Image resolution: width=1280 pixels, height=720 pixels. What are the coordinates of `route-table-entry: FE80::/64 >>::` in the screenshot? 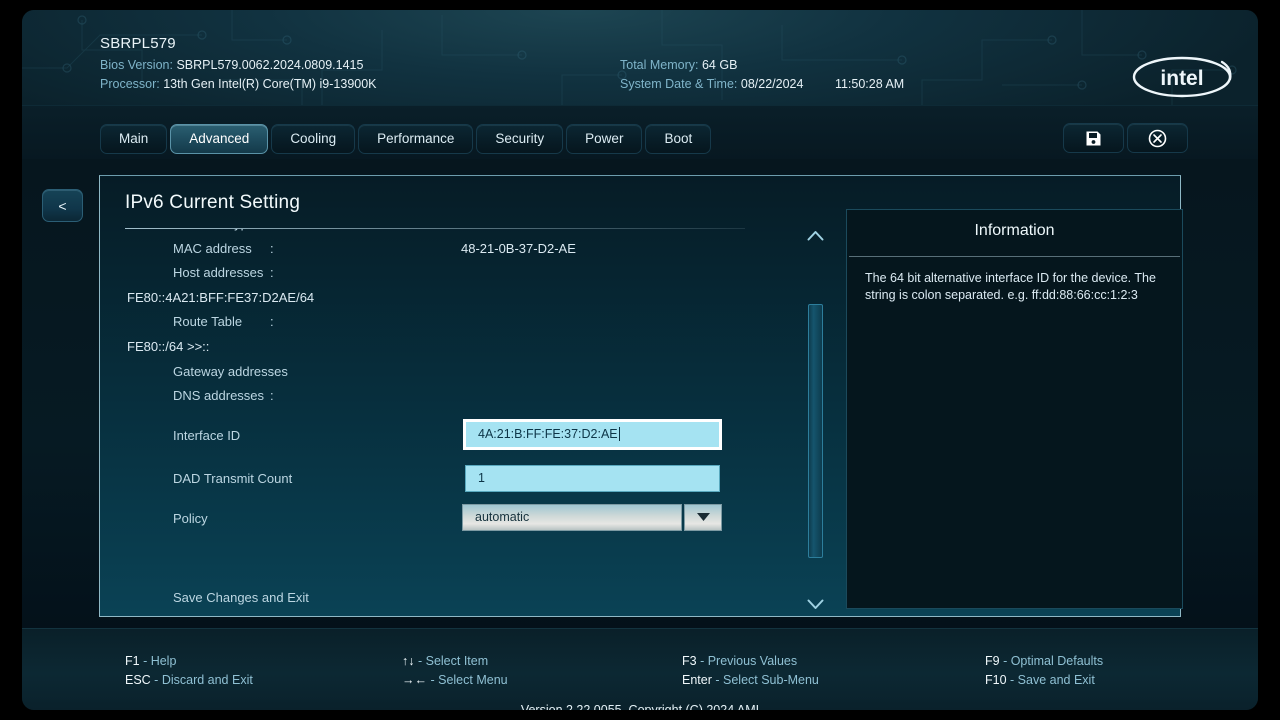 It's located at (445, 351).